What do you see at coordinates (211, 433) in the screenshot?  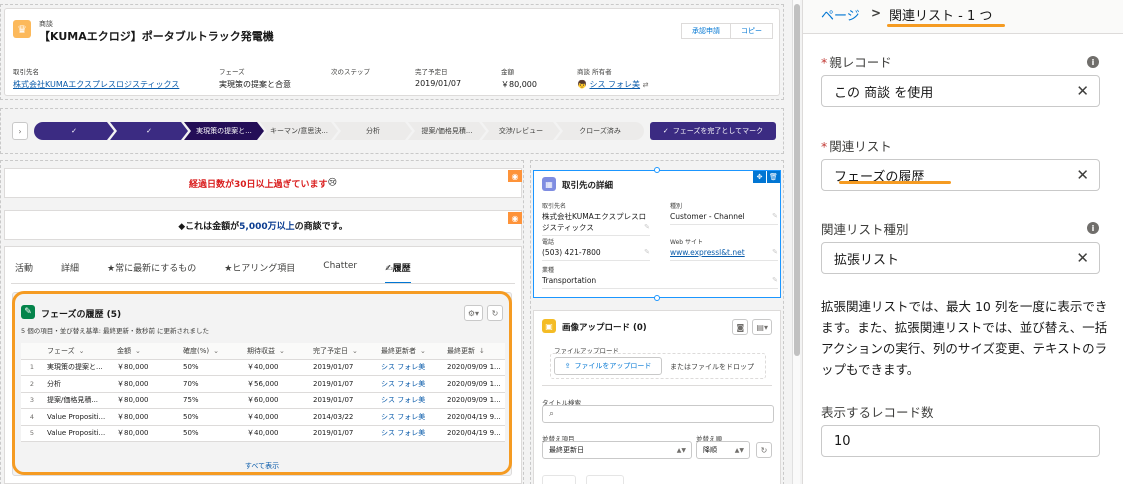 I see `table-cell: 50%` at bounding box center [211, 433].